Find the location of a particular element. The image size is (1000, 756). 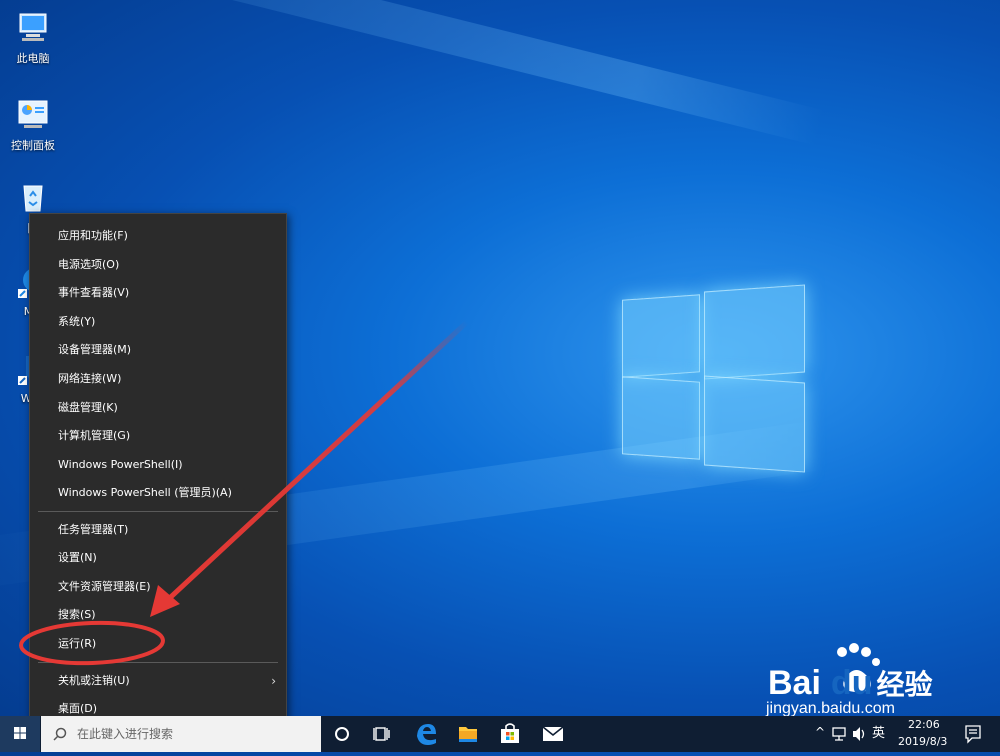

taskbar-search-box: 在此键入进行搜索 is located at coordinates (181, 734).